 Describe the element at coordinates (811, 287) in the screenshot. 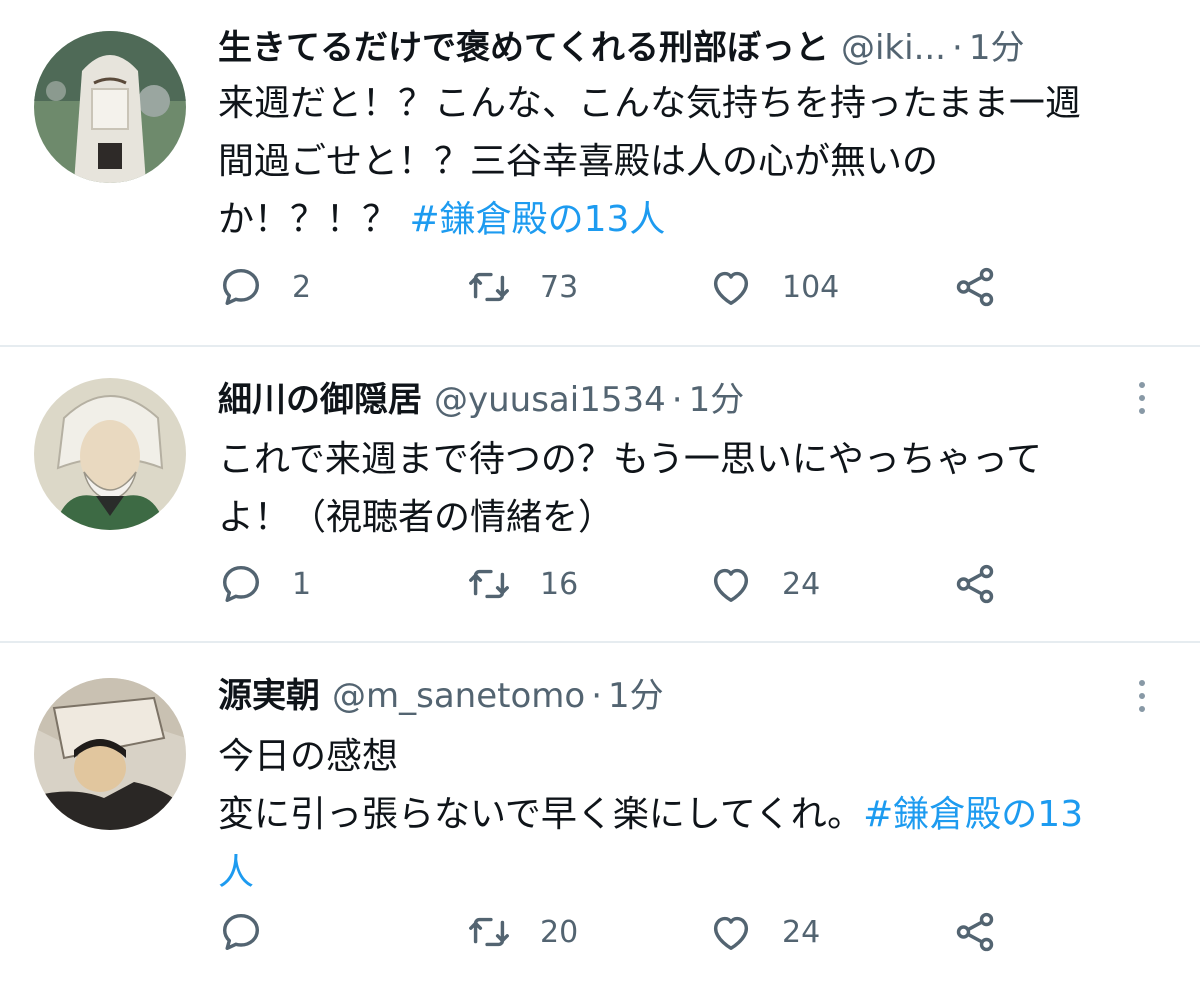

I see `like-count: 104` at that location.